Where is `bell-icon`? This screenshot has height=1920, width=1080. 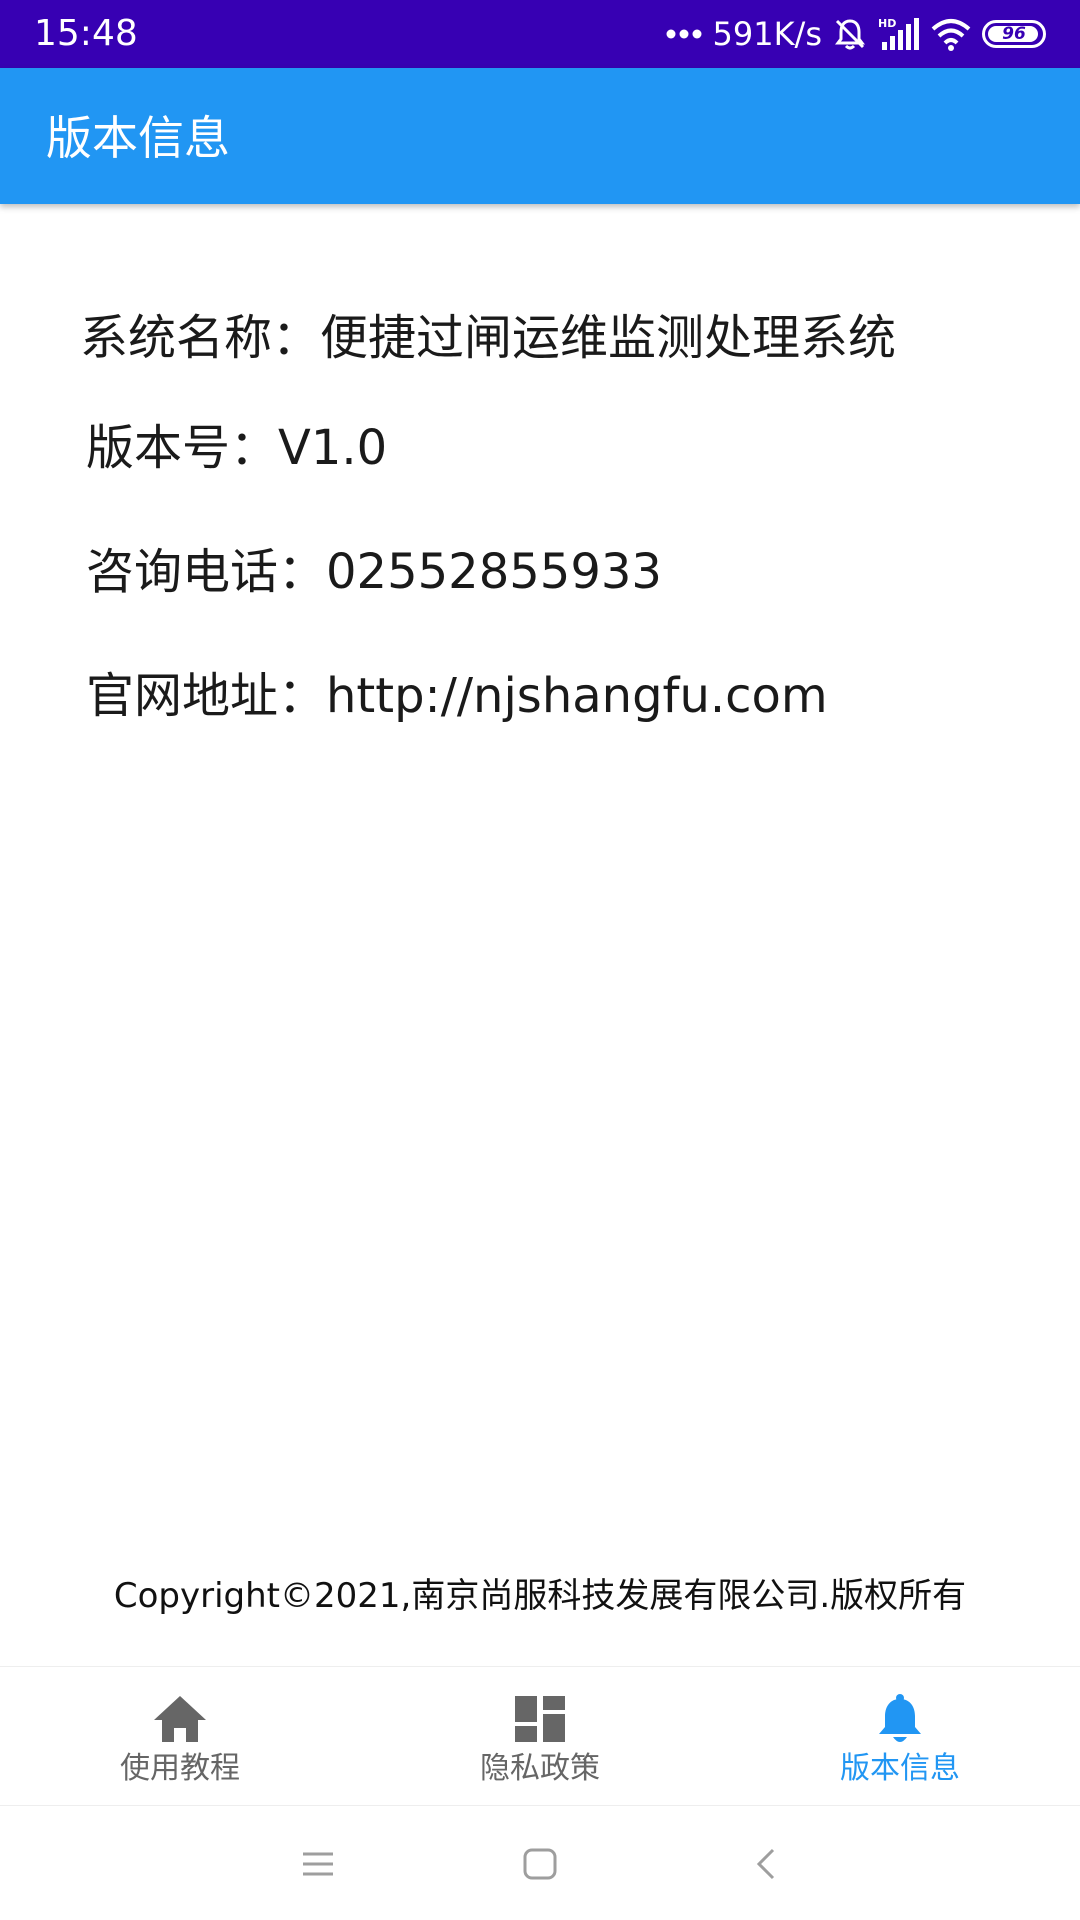
bell-icon is located at coordinates (900, 1719).